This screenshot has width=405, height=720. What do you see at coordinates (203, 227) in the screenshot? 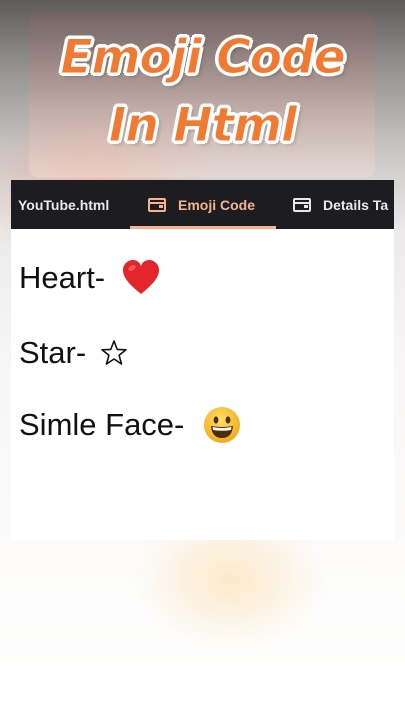
I see `active-tab-indicator` at bounding box center [203, 227].